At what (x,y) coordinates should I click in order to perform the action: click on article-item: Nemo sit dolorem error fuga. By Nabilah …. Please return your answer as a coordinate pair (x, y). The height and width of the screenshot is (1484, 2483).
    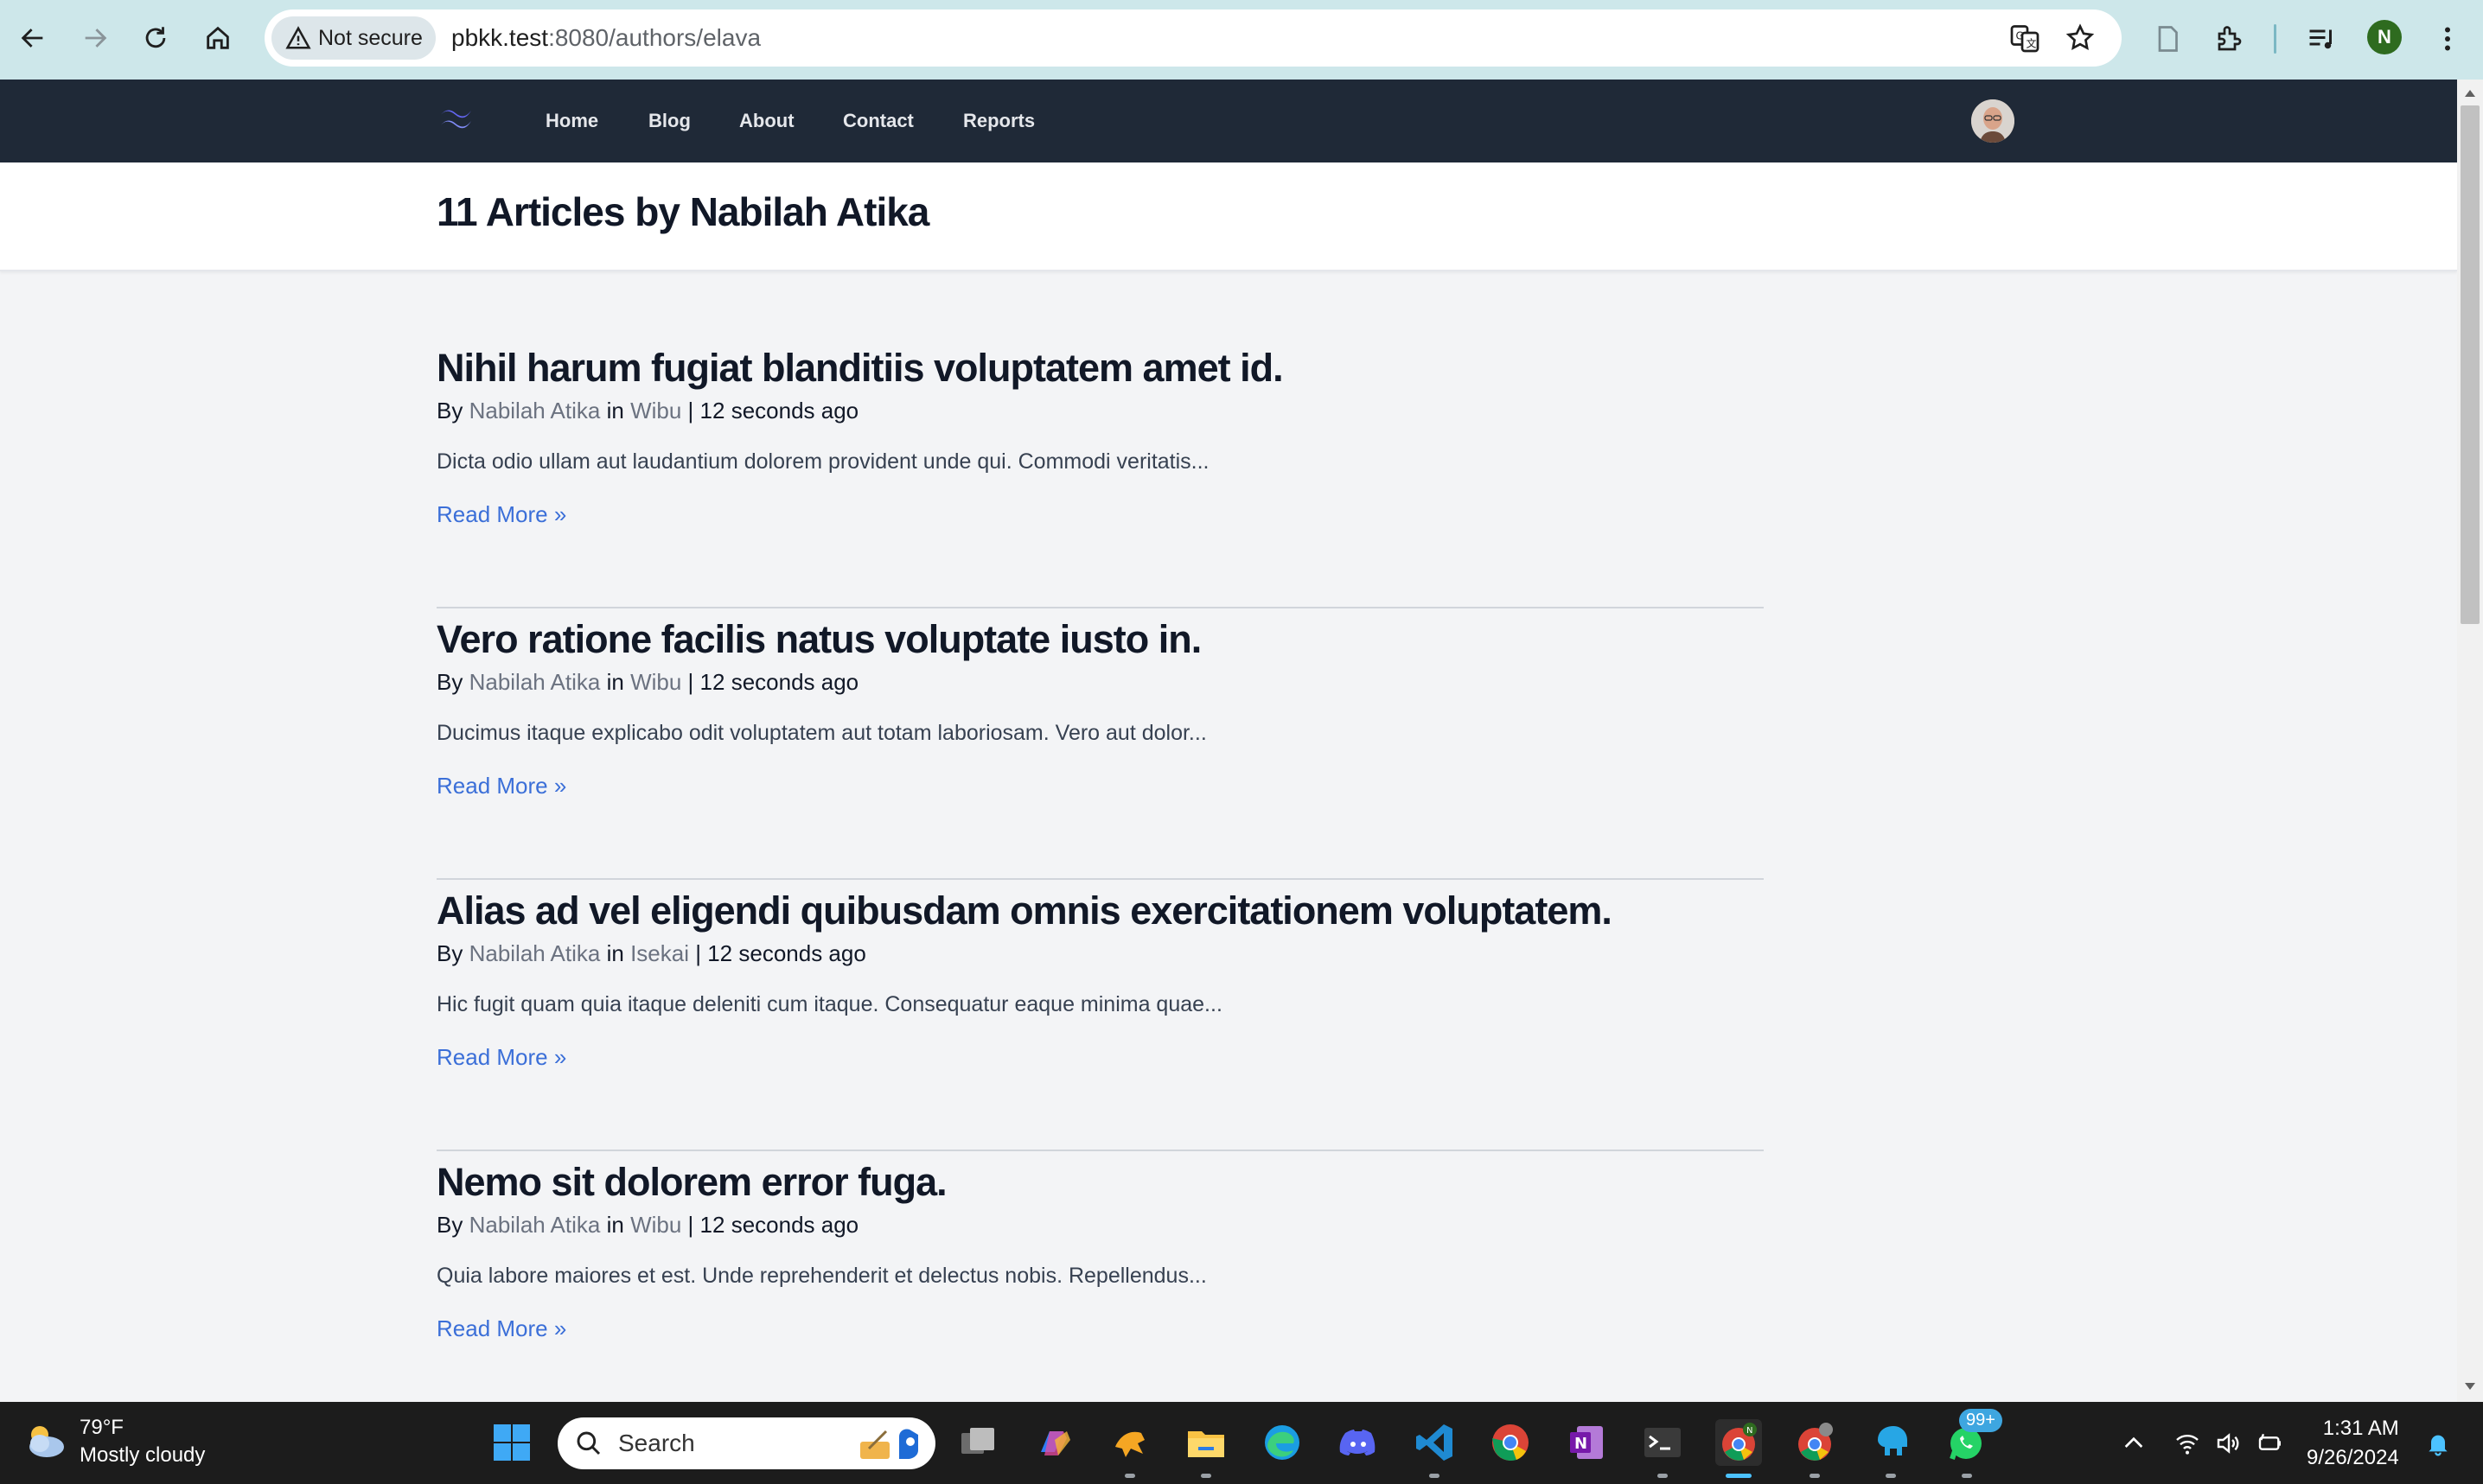
    Looking at the image, I should click on (1100, 1287).